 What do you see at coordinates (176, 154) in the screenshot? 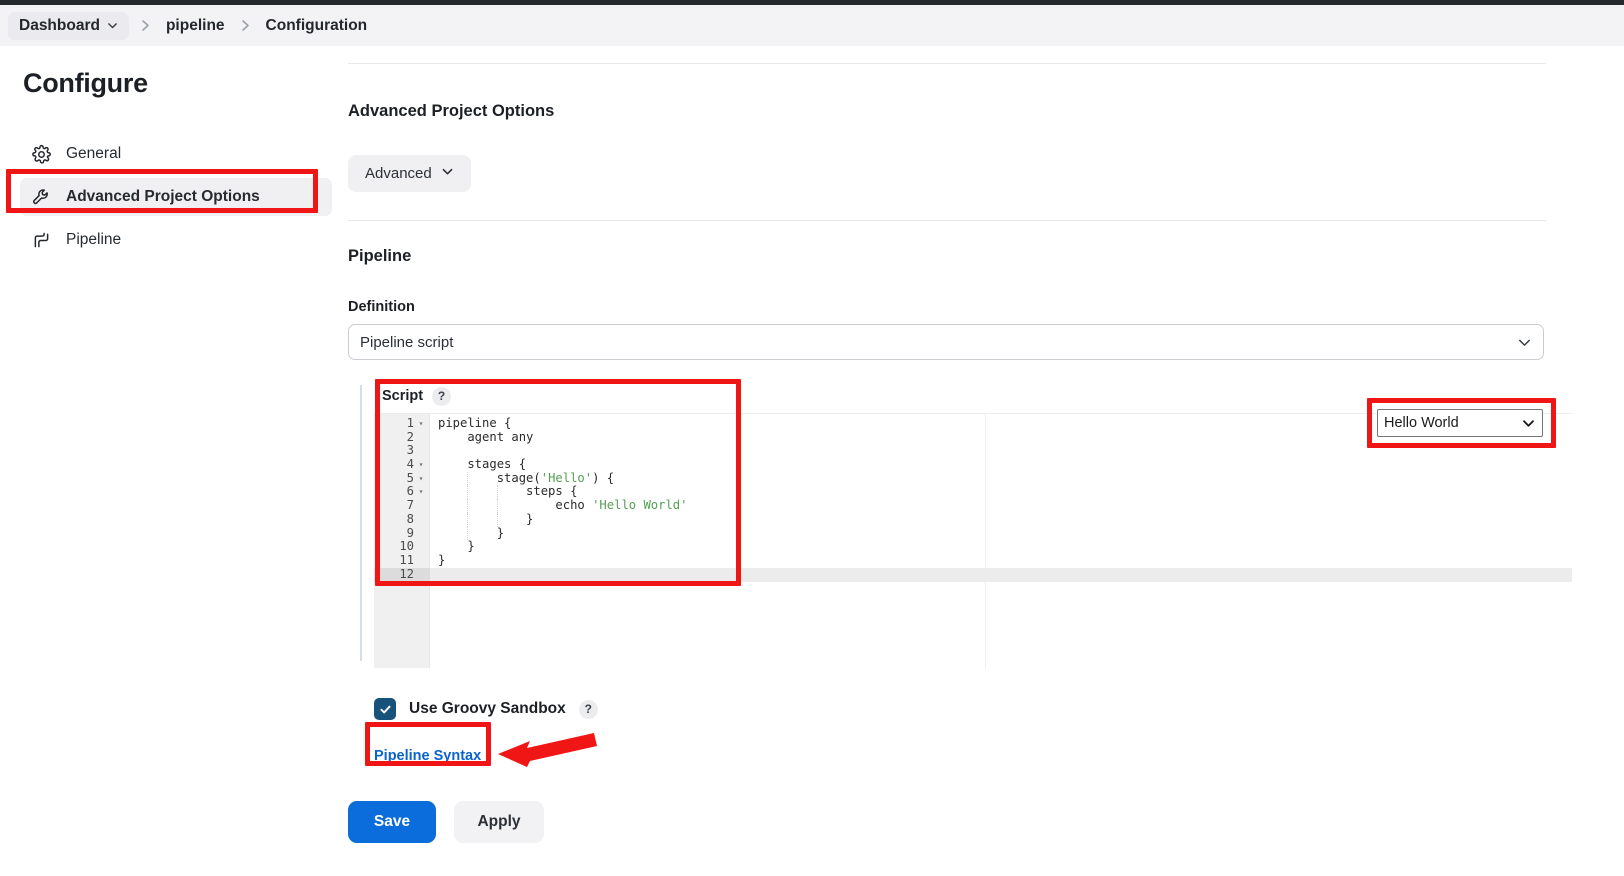
I see `sidebar-item-general: General` at bounding box center [176, 154].